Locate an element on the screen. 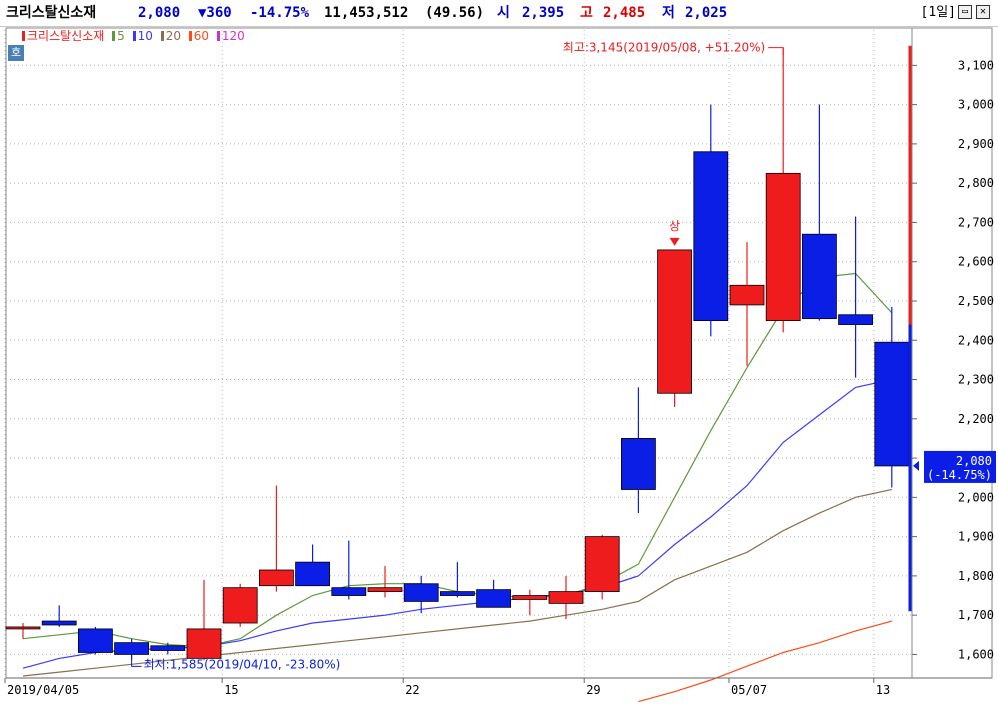  y-tick-label: 2,800 is located at coordinates (976, 183).